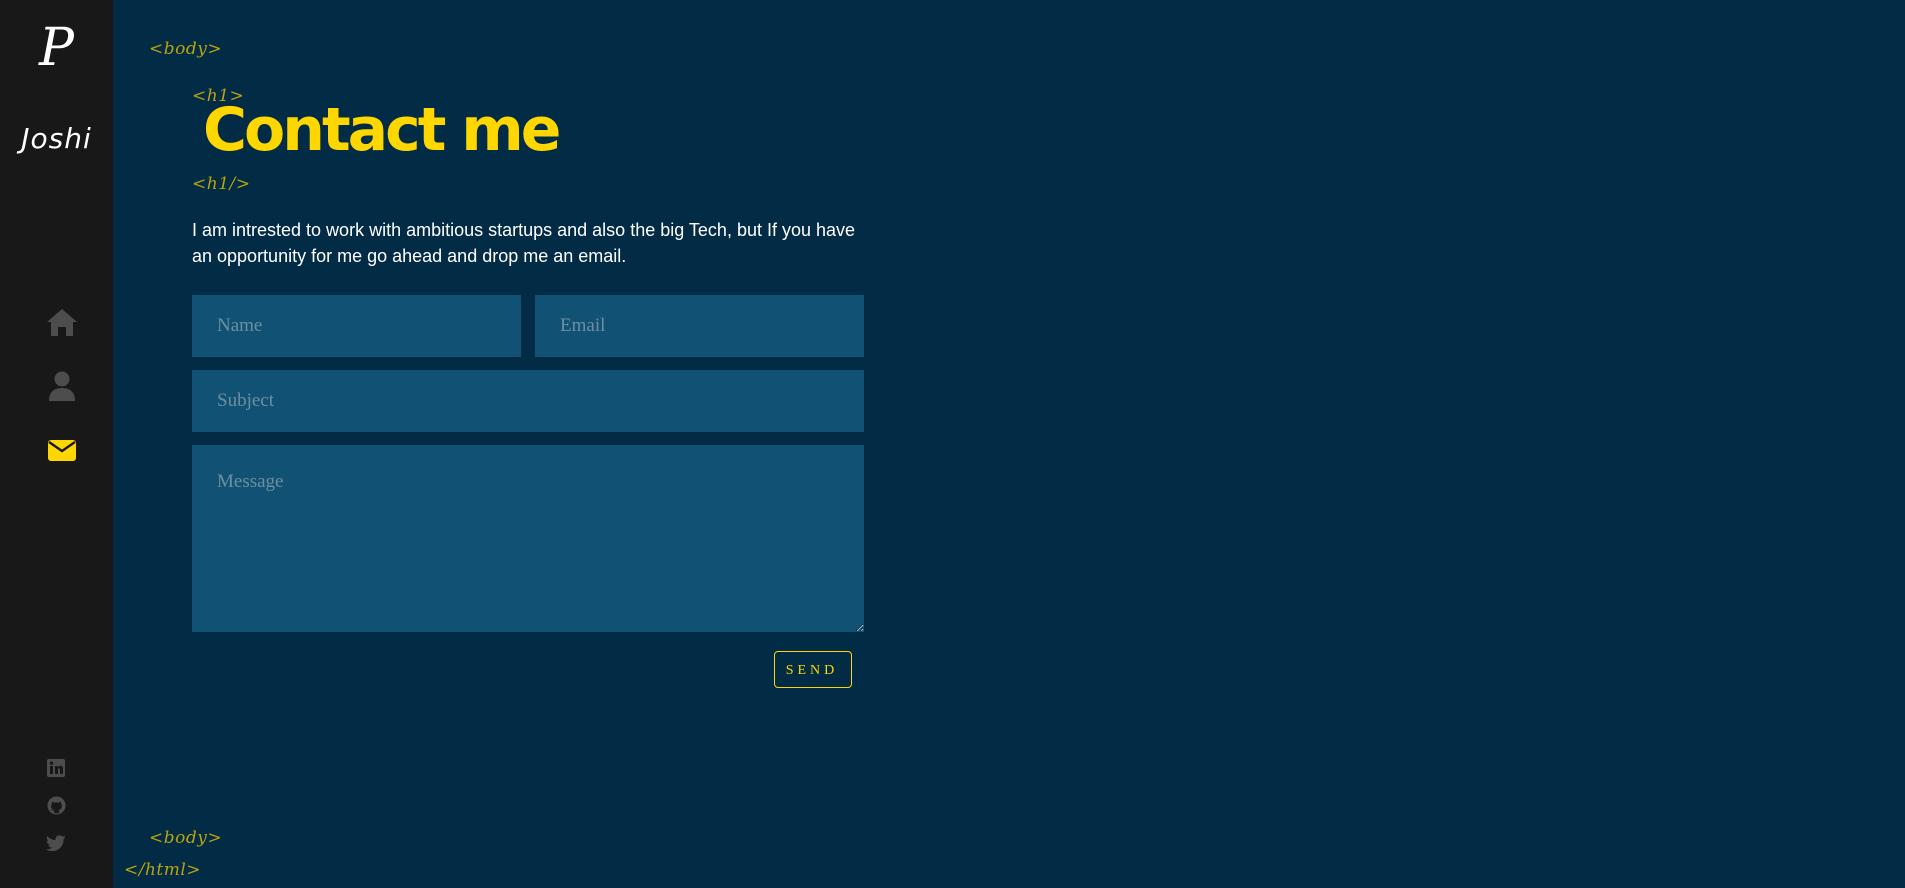 The height and width of the screenshot is (888, 1905). I want to click on envelope-icon, so click(62, 450).